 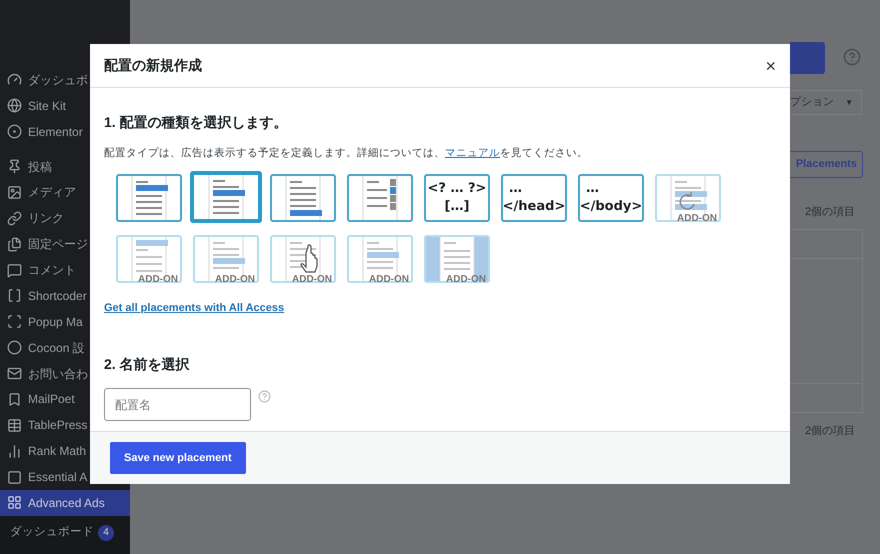 I want to click on placement-option: <? … ?> […], so click(x=457, y=198).